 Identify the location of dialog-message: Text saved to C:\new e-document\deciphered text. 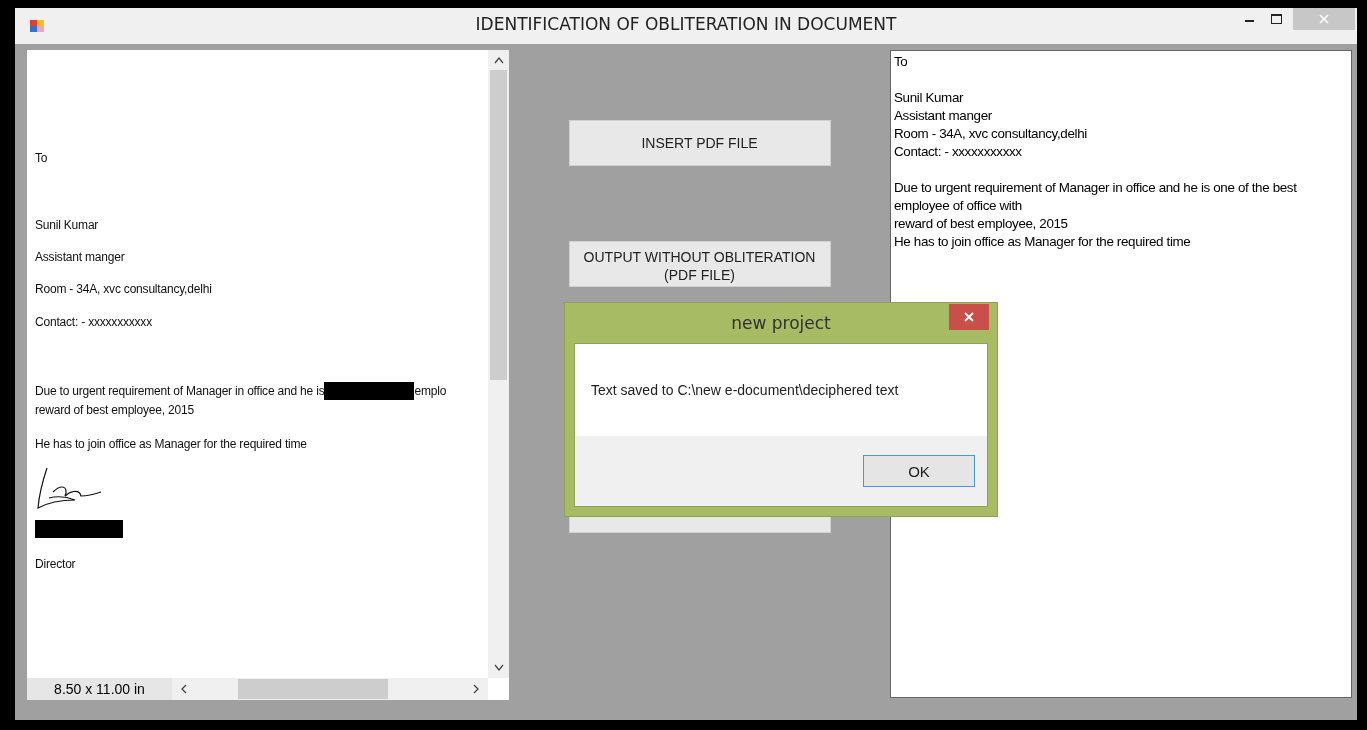
(745, 390).